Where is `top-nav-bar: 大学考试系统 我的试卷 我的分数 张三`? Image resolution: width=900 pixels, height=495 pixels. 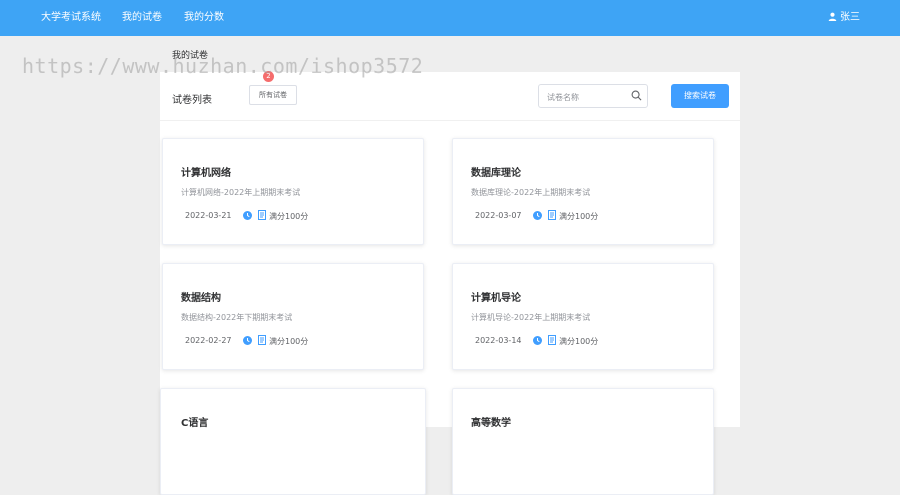 top-nav-bar: 大学考试系统 我的试卷 我的分数 张三 is located at coordinates (450, 18).